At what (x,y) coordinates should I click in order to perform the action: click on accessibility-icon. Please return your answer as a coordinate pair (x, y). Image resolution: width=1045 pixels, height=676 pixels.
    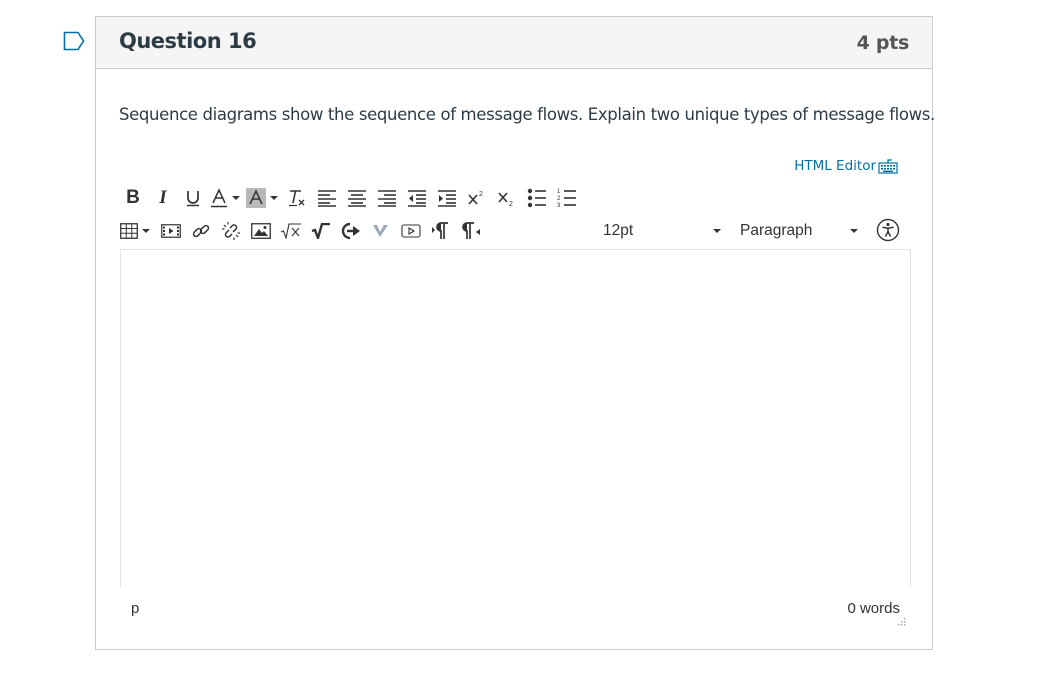
    Looking at the image, I should click on (888, 230).